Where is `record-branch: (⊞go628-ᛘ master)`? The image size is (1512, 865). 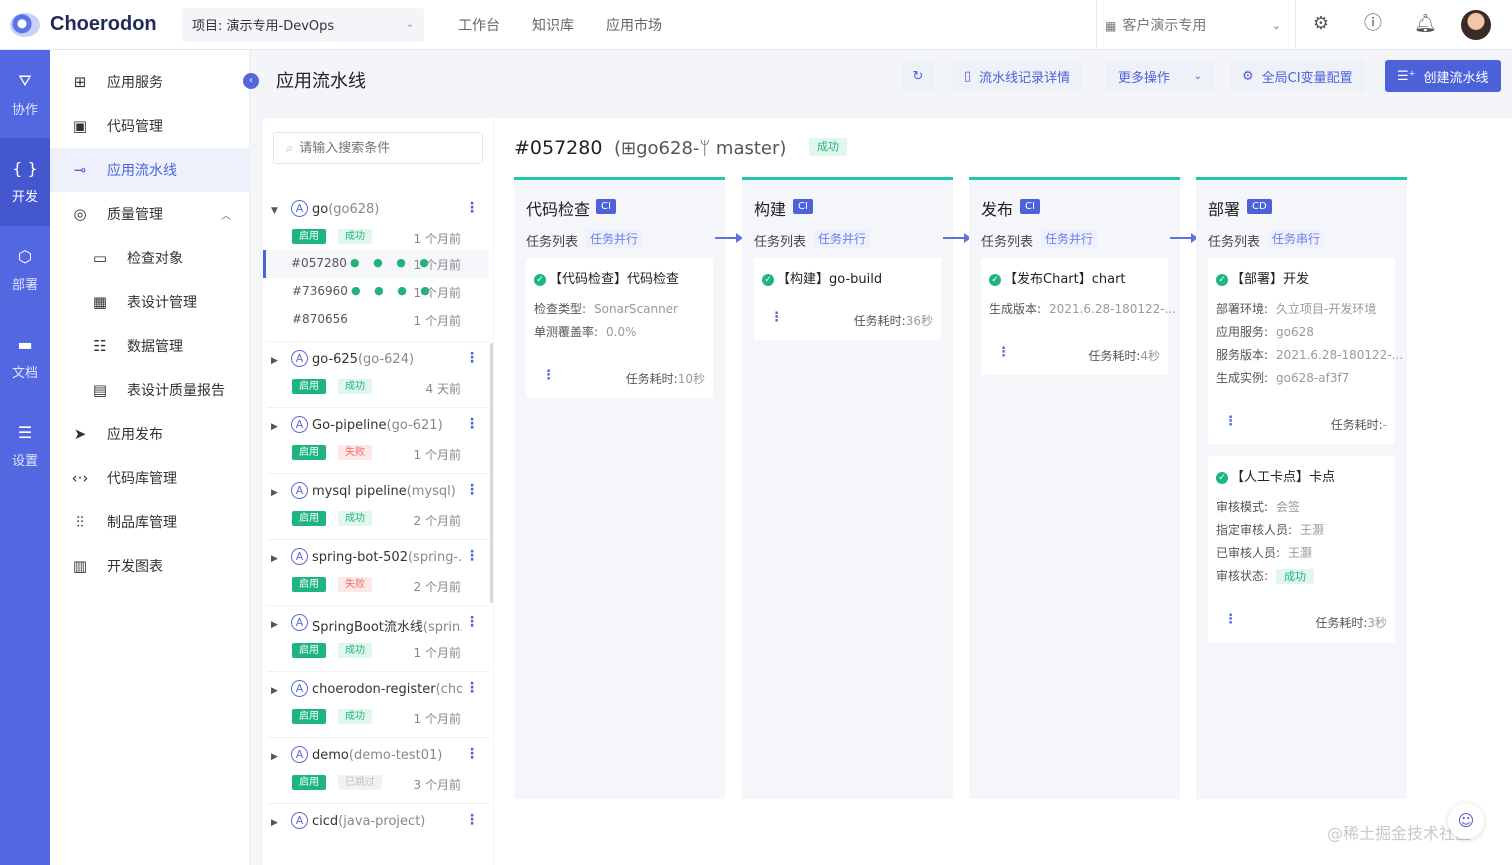
record-branch: (⊞go628-ᛘ master) is located at coordinates (700, 148).